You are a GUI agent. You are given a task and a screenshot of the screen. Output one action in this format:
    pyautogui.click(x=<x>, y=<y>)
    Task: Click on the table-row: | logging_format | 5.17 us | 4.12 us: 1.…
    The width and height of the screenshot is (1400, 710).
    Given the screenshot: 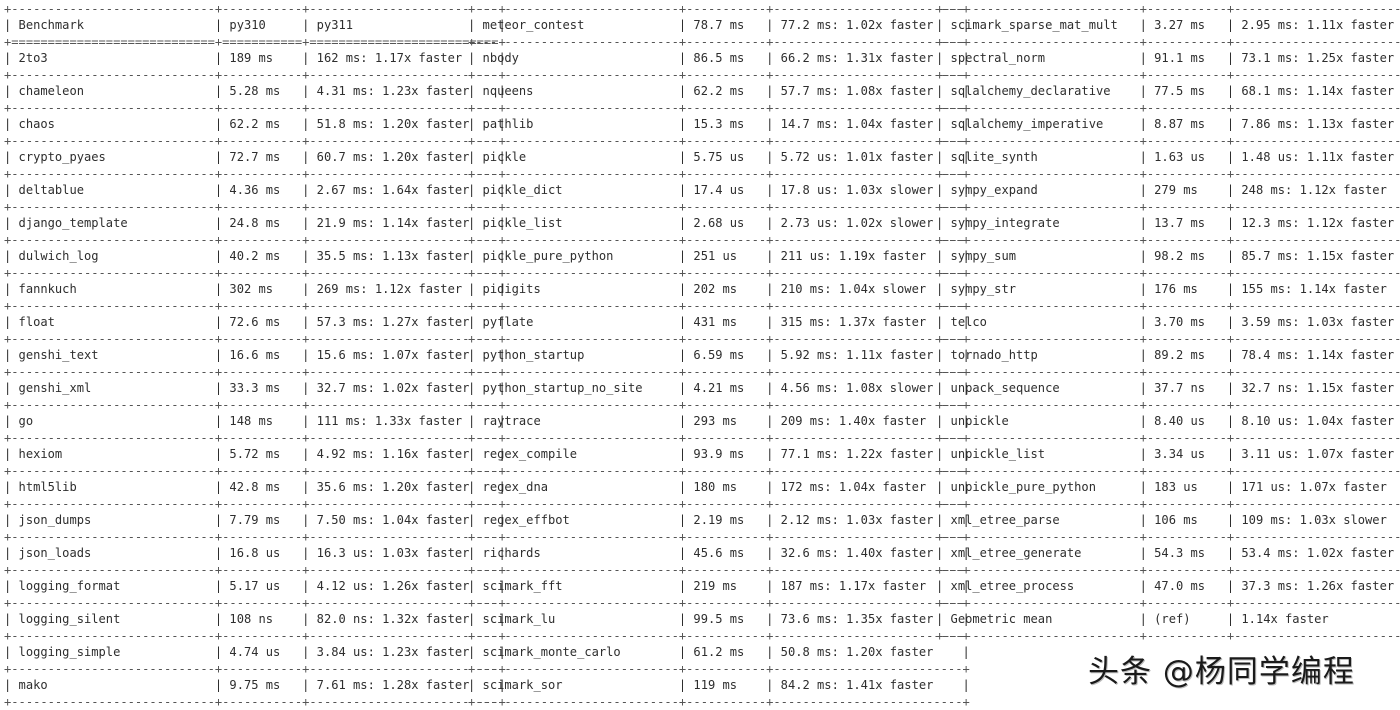 What is the action you would take?
    pyautogui.click(x=255, y=586)
    